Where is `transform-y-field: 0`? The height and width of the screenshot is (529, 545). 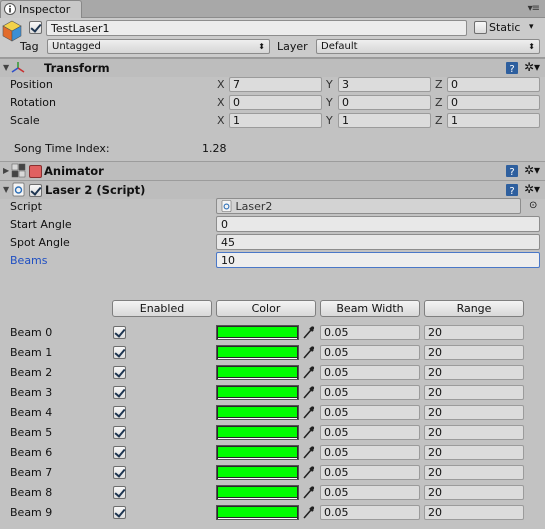 transform-y-field: 0 is located at coordinates (384, 102).